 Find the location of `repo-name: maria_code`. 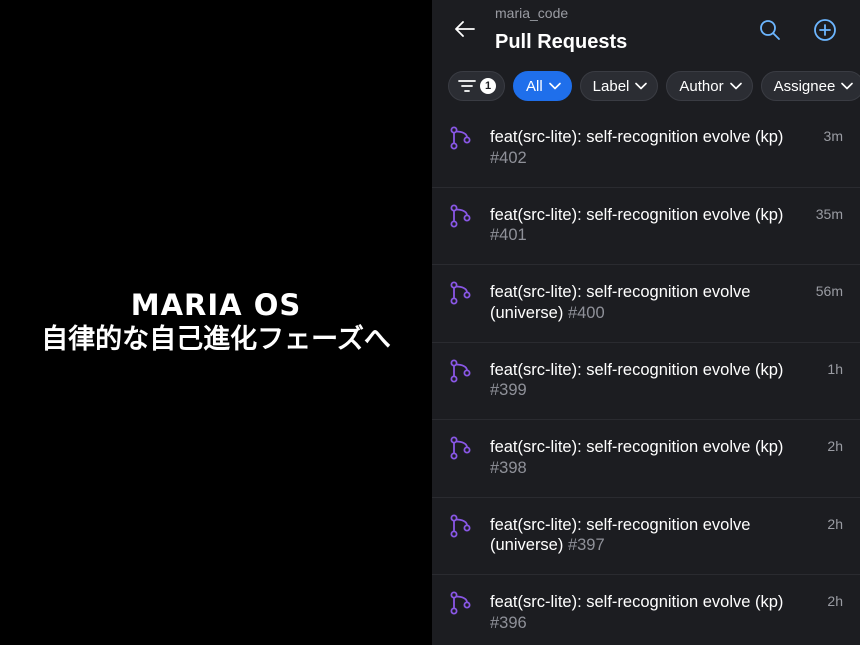

repo-name: maria_code is located at coordinates (532, 13).